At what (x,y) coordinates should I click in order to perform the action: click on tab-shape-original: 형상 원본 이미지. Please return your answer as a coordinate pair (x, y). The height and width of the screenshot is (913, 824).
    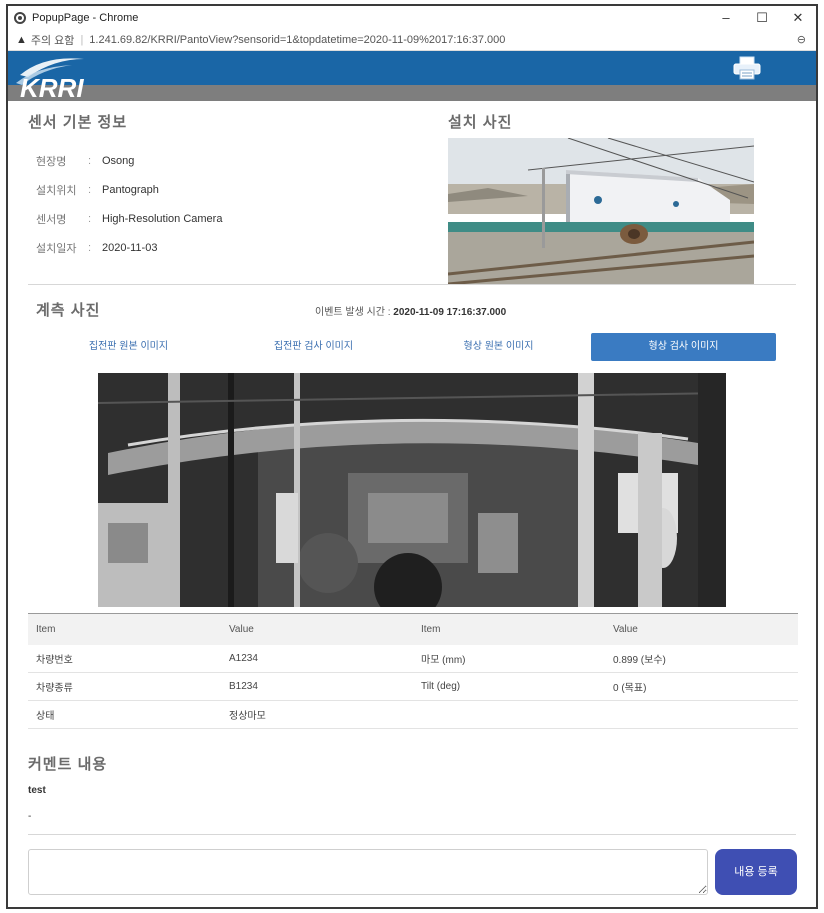
    Looking at the image, I should click on (498, 347).